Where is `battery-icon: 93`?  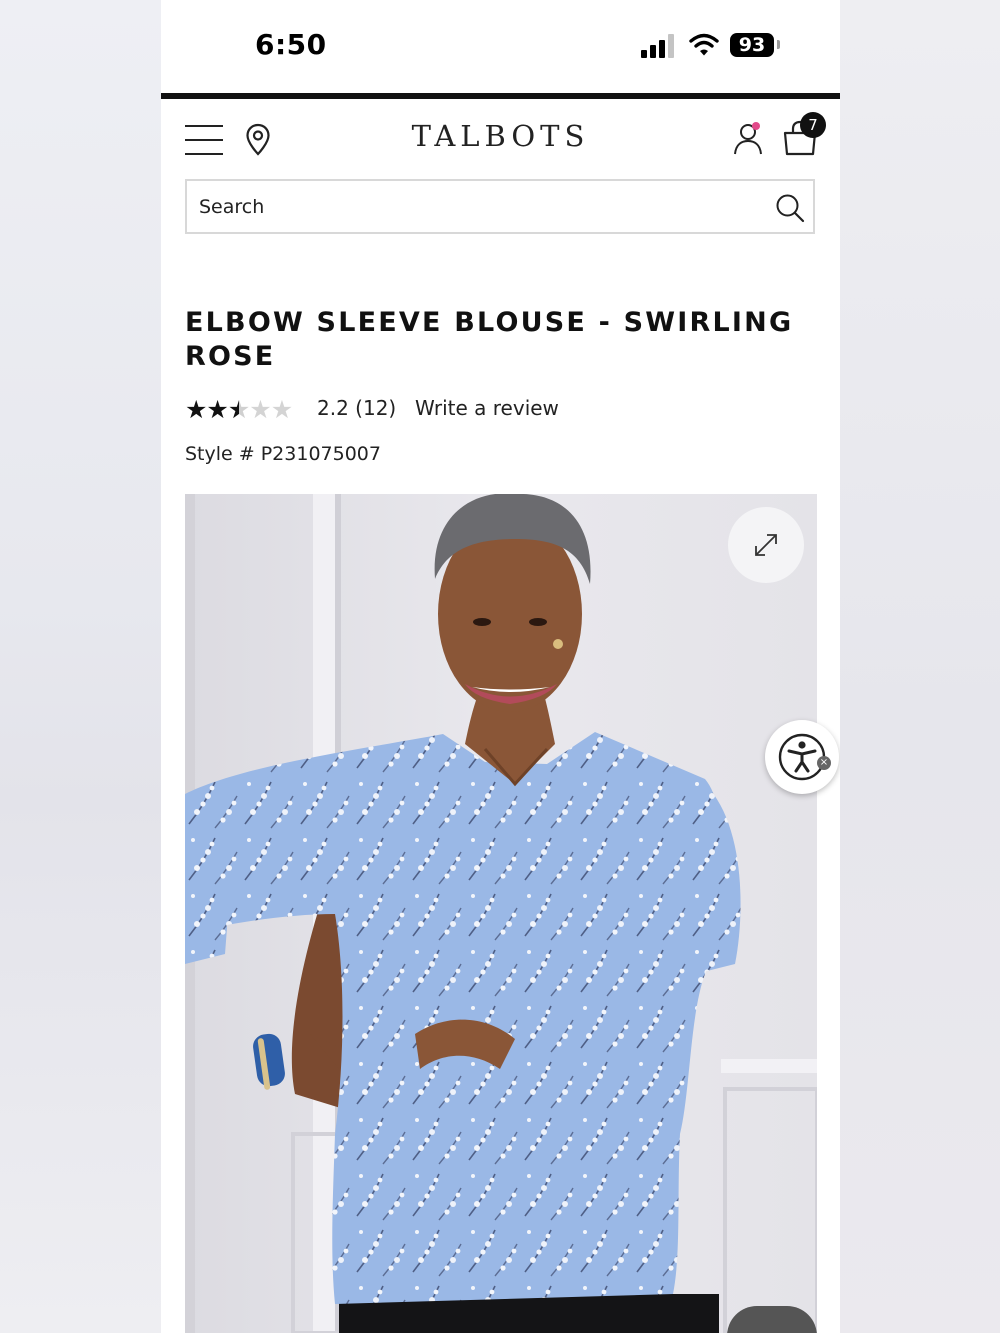
battery-icon: 93 is located at coordinates (752, 45).